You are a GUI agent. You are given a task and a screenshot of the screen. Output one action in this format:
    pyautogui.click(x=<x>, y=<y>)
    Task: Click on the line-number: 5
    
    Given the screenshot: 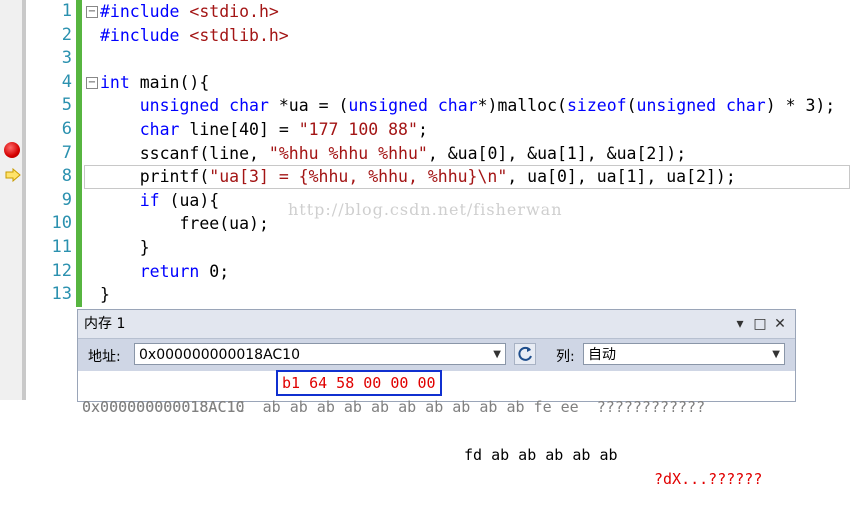 What is the action you would take?
    pyautogui.click(x=66, y=105)
    